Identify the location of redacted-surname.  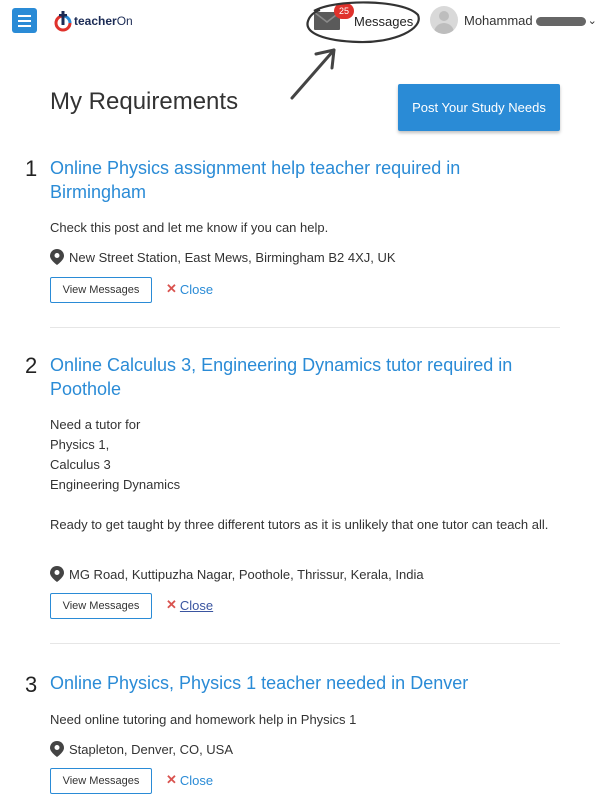
(560, 21).